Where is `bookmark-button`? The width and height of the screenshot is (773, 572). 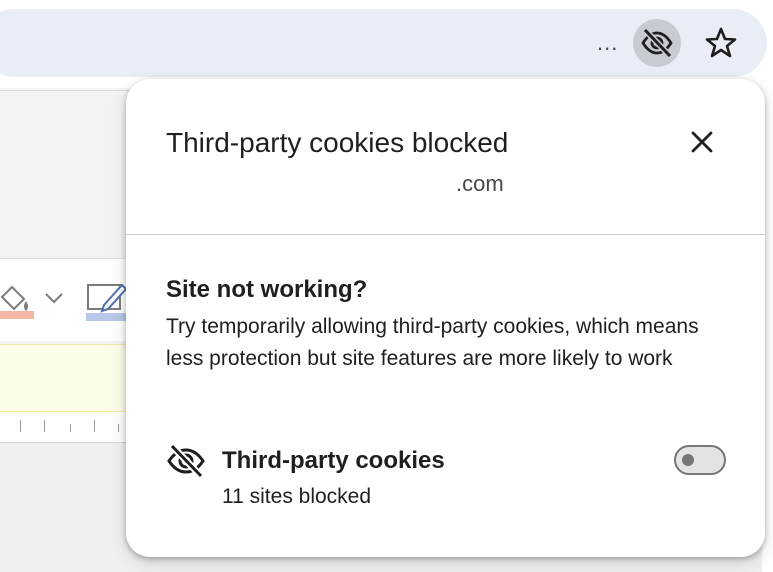 bookmark-button is located at coordinates (721, 43).